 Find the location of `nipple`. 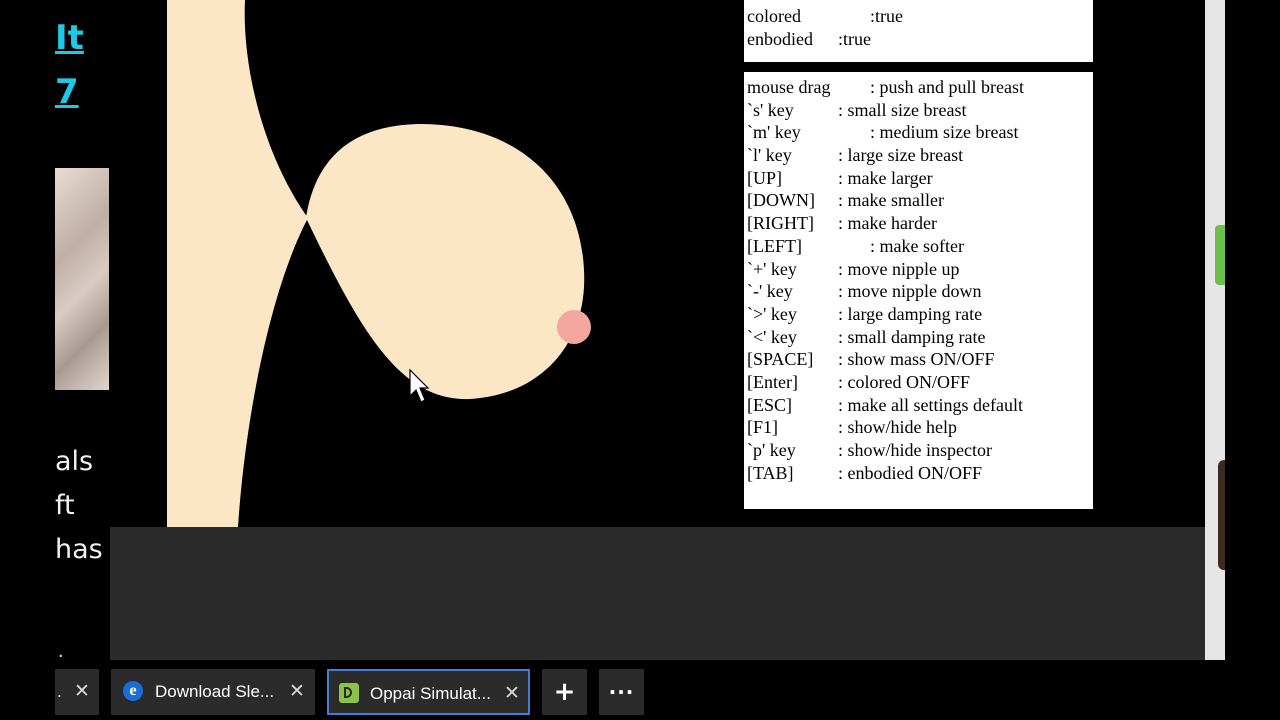

nipple is located at coordinates (574, 327).